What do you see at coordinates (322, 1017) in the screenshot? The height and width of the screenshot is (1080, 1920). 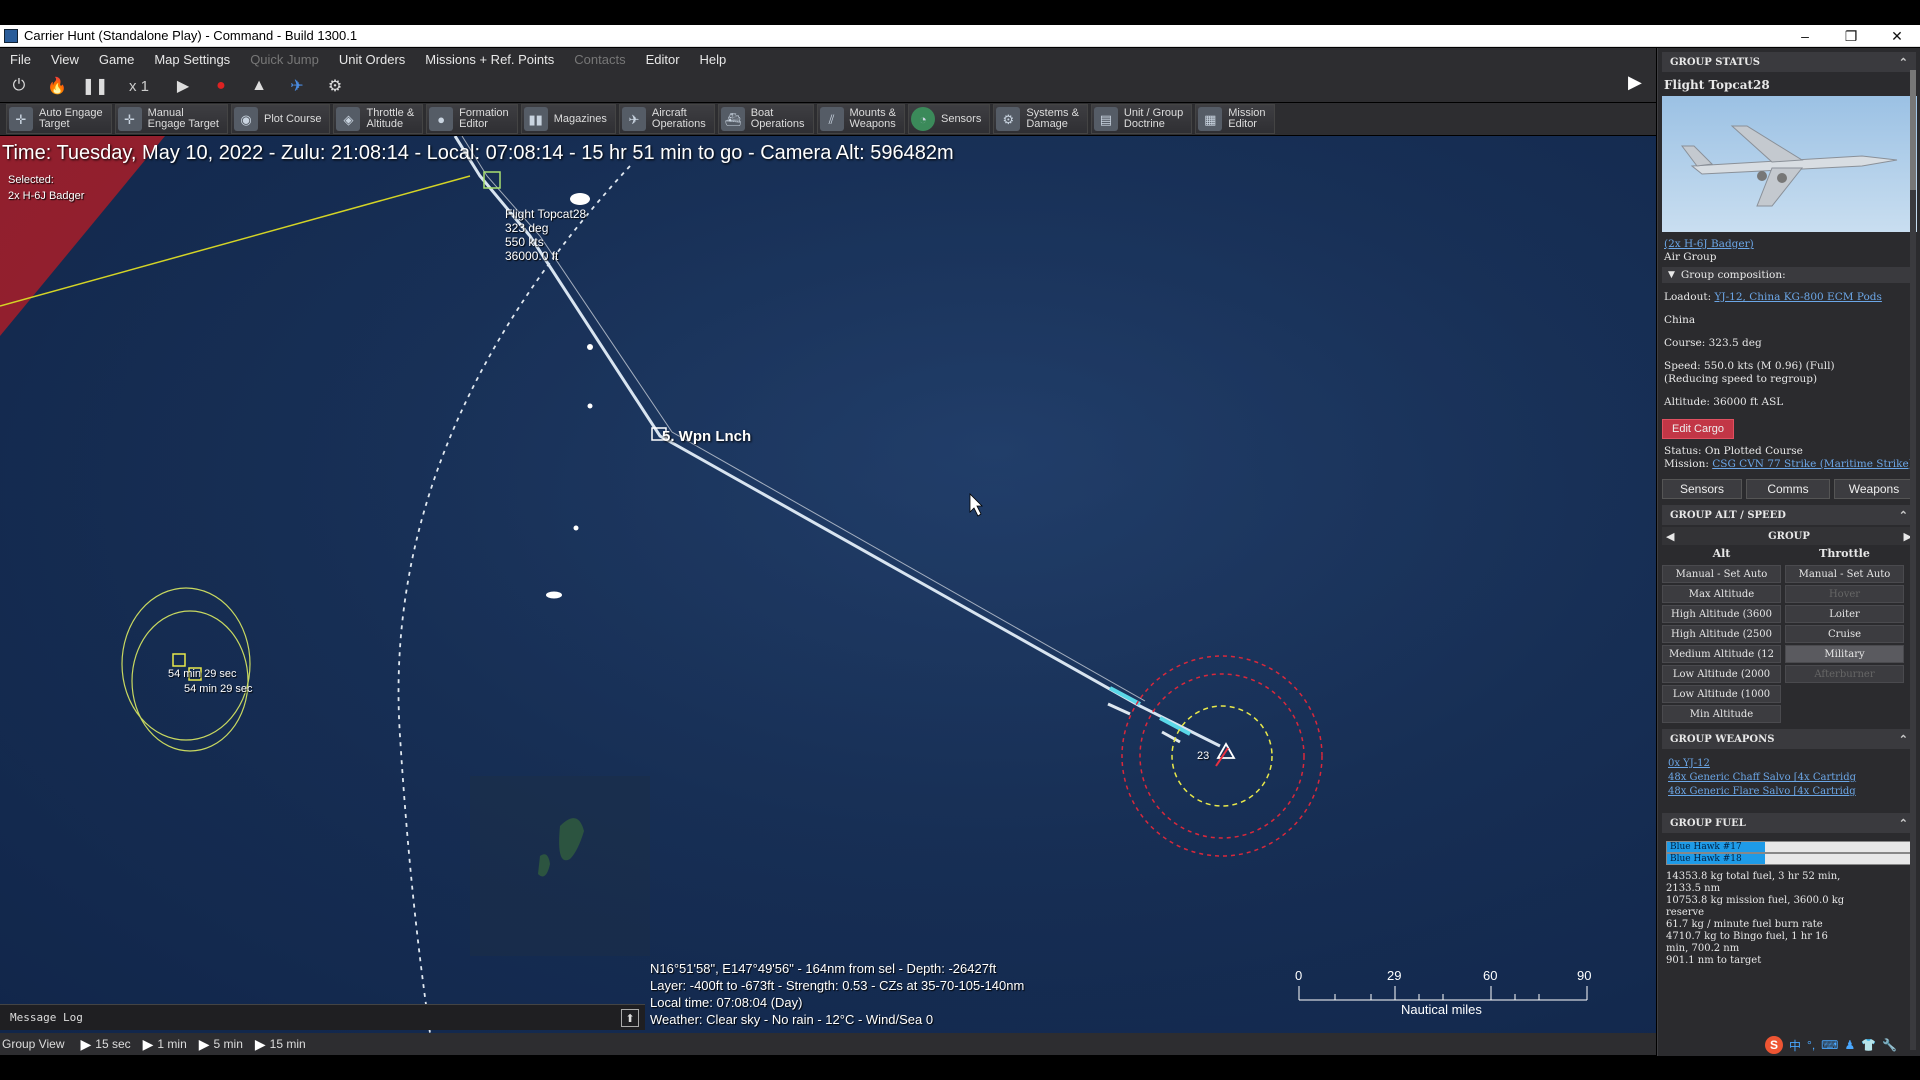 I see `message-log: Message Log ⬆` at bounding box center [322, 1017].